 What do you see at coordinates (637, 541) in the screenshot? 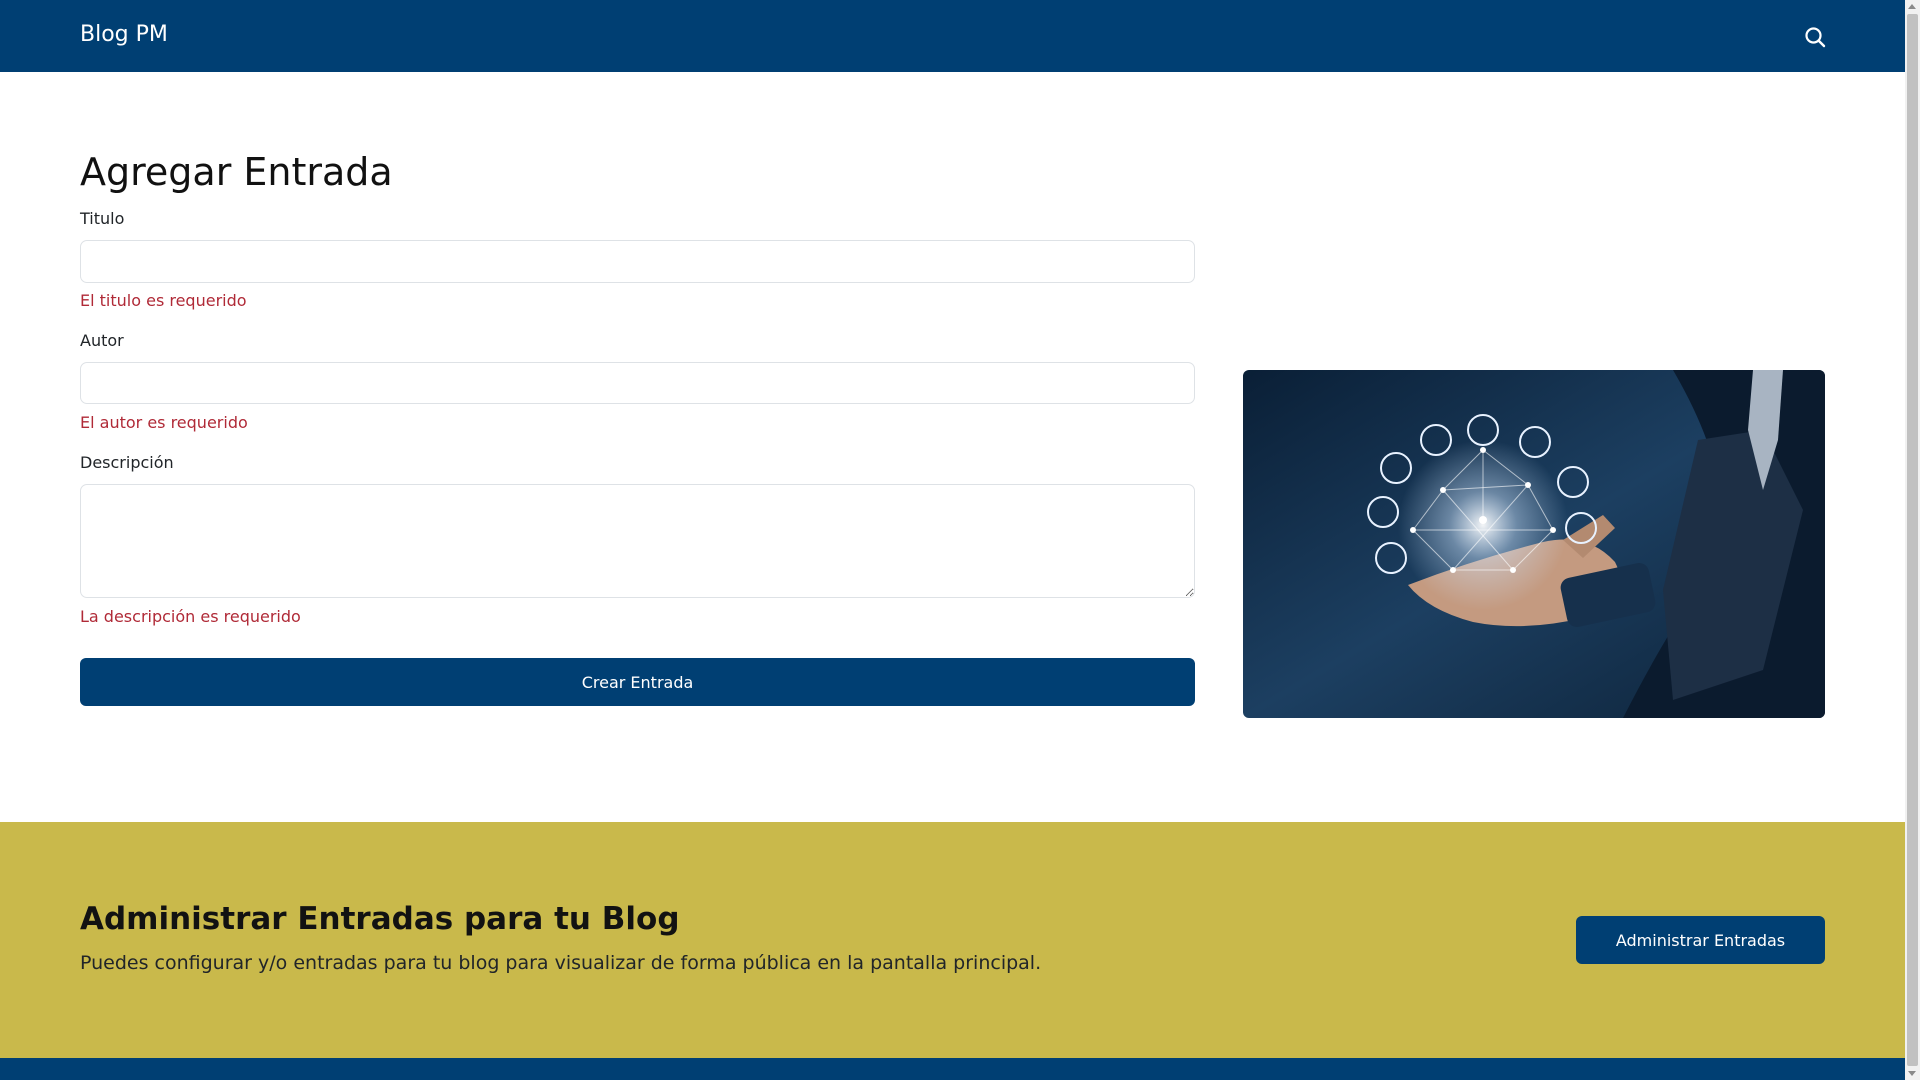
I see `descripcion-textarea` at bounding box center [637, 541].